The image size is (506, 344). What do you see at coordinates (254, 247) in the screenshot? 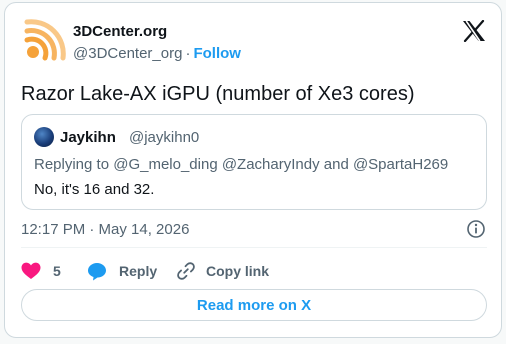
I see `divider` at bounding box center [254, 247].